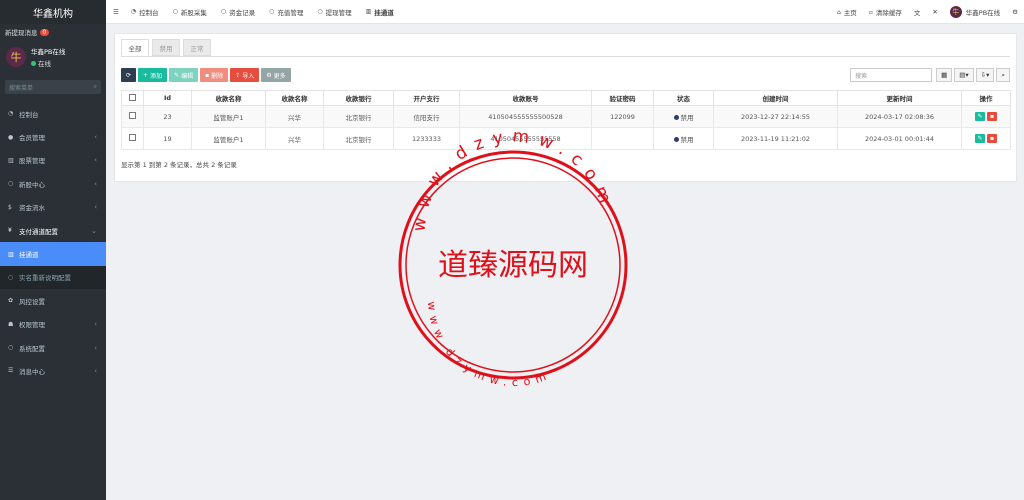 The height and width of the screenshot is (500, 1024). What do you see at coordinates (48, 63) in the screenshot?
I see `user-status: 在线` at bounding box center [48, 63].